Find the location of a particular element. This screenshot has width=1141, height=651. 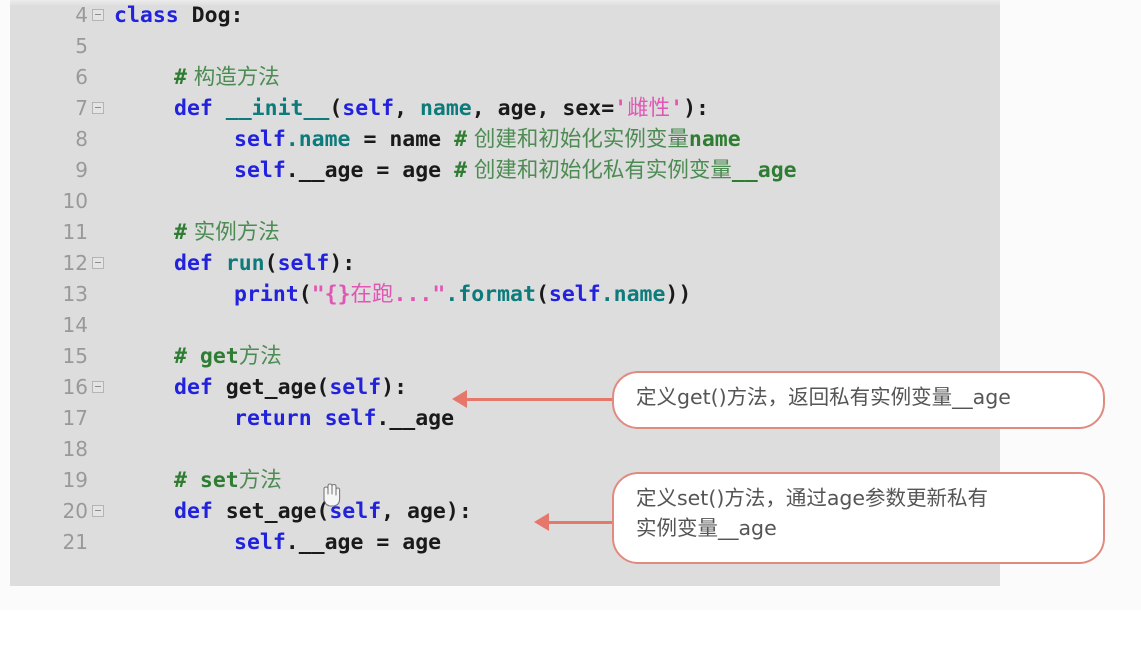

annotation-callout-get-text: 定义get()方法，返回私有实例变量__age is located at coordinates (823, 397).